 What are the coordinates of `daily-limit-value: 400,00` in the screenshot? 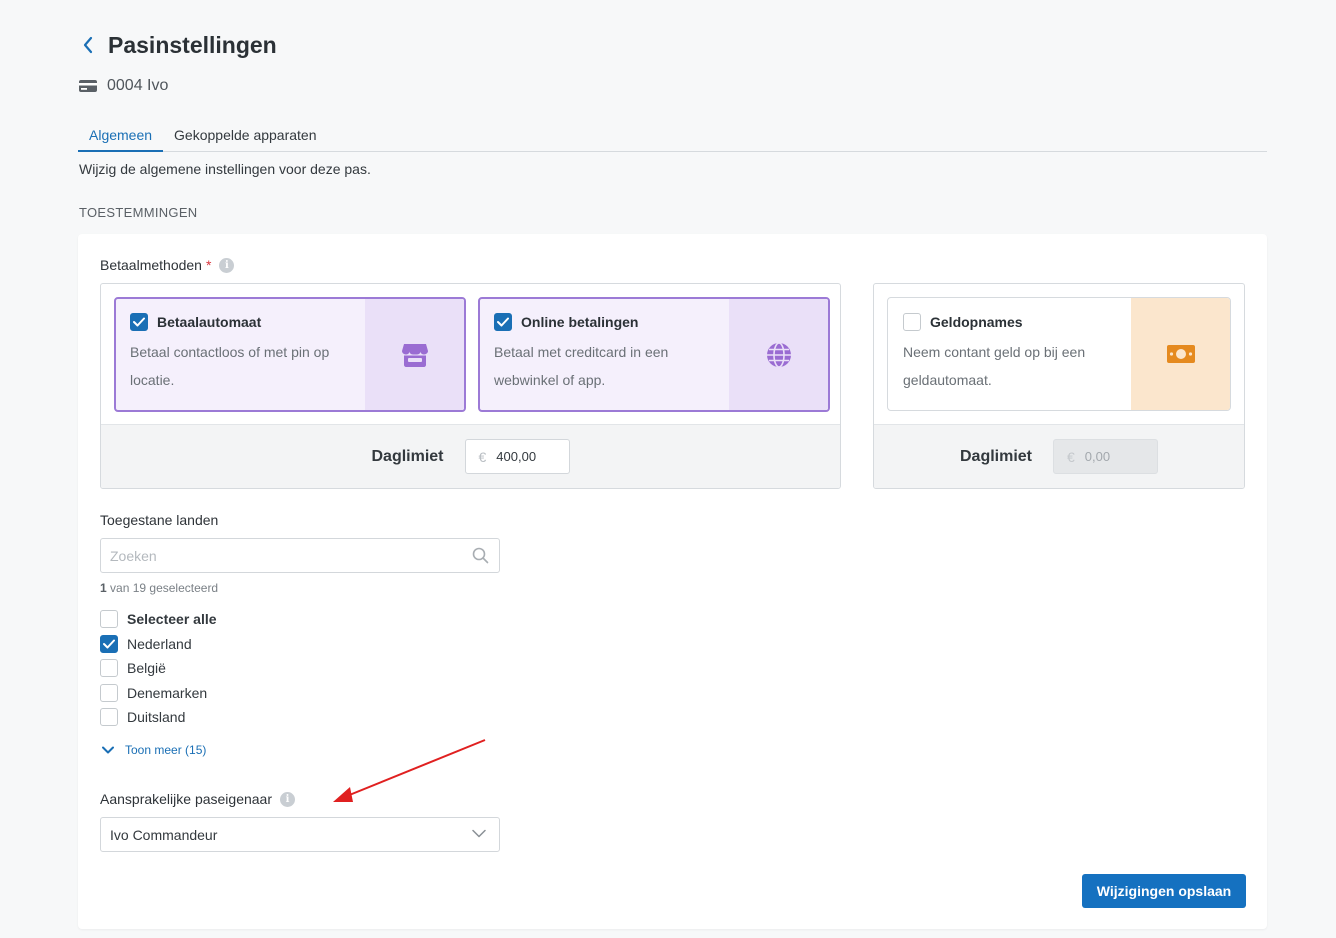 It's located at (516, 456).